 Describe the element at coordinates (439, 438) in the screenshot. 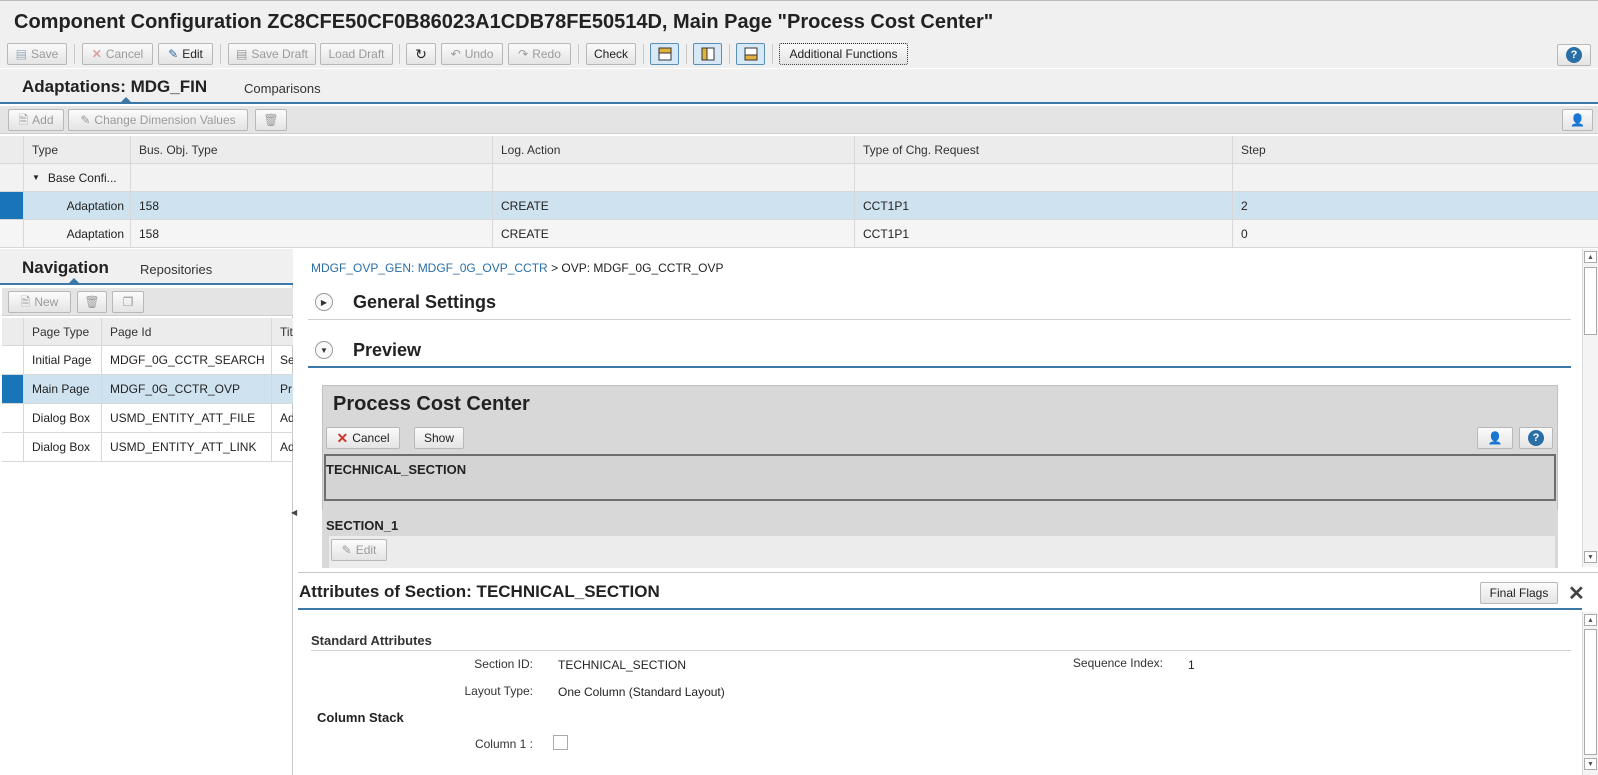

I see `preview-show-button: Show` at that location.